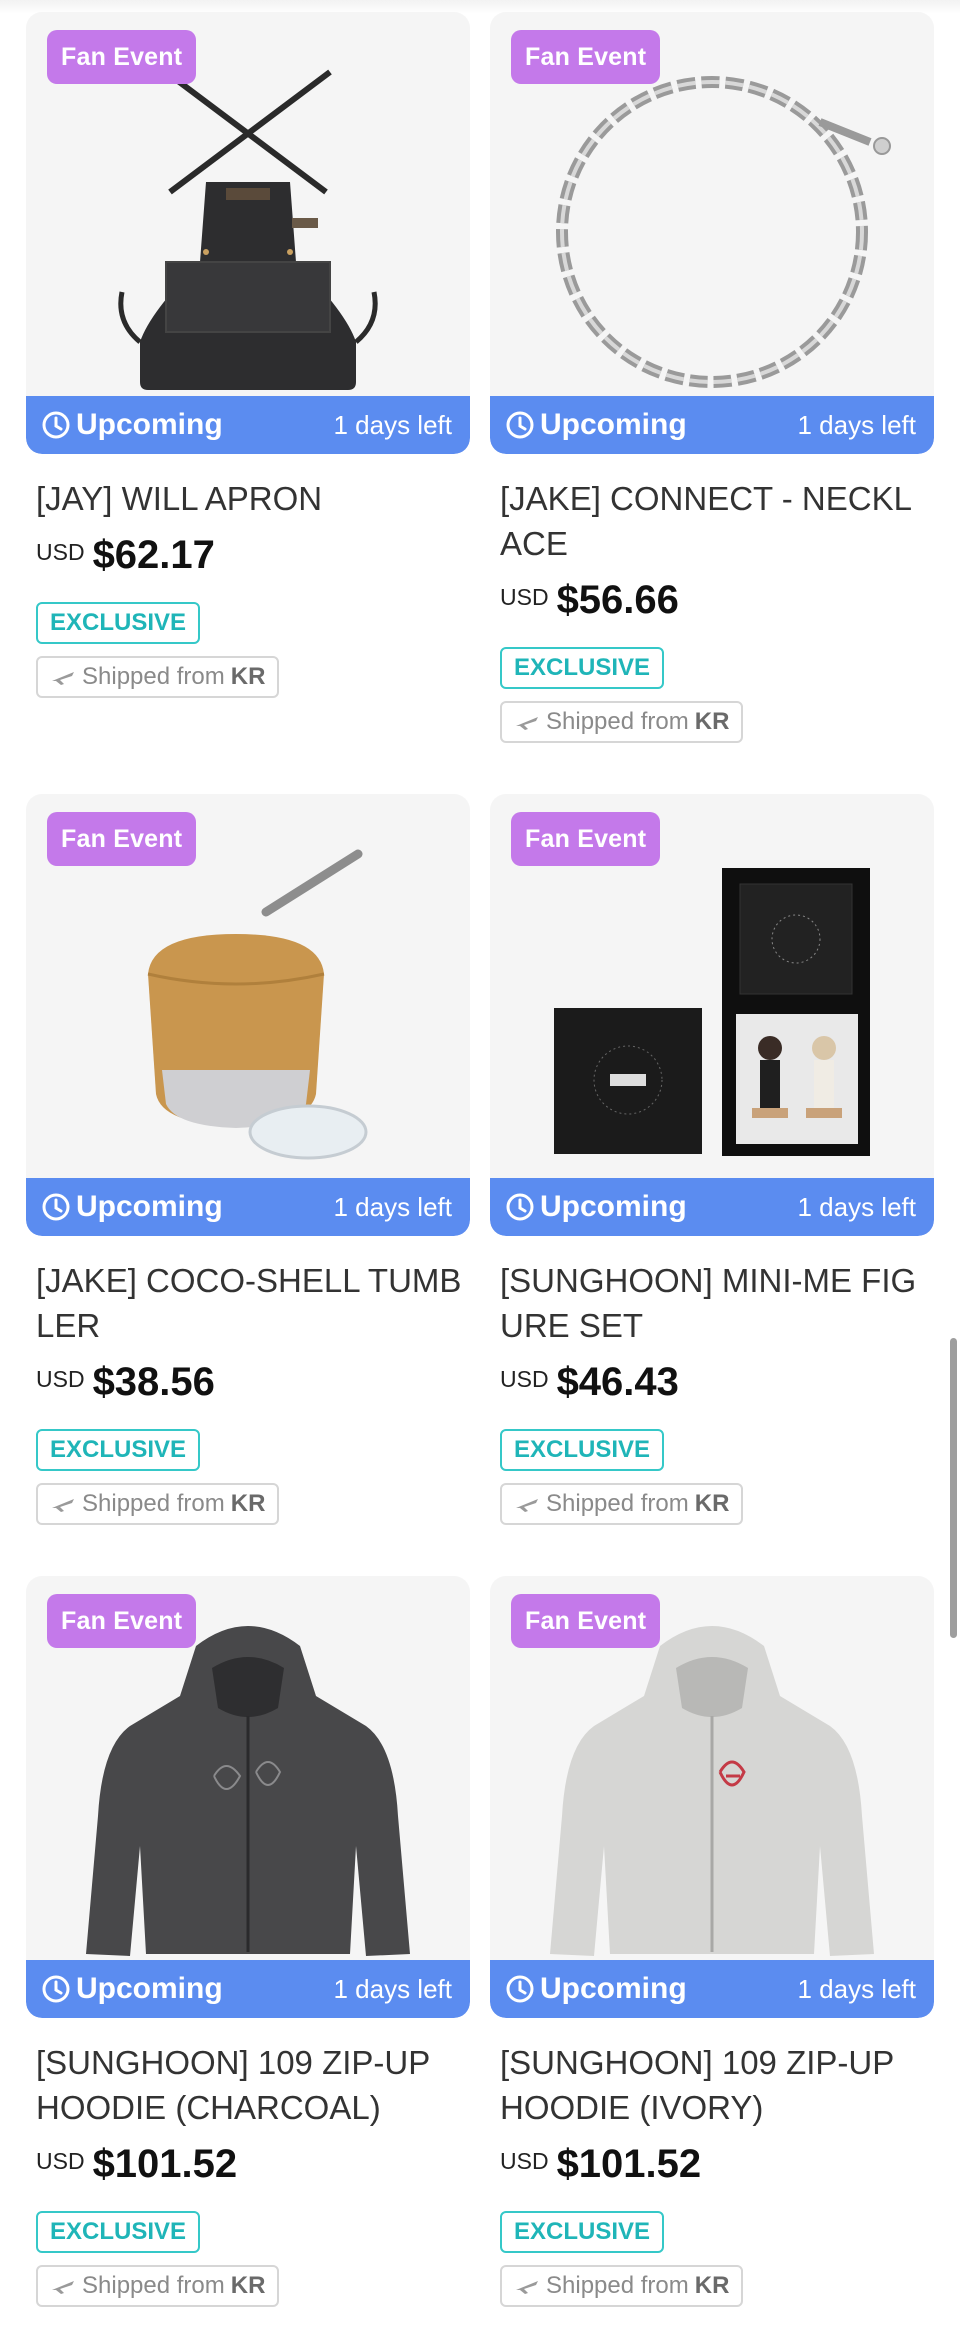 This screenshot has height=2332, width=960. Describe the element at coordinates (712, 1382) in the screenshot. I see `price-row: USD $46.43` at that location.